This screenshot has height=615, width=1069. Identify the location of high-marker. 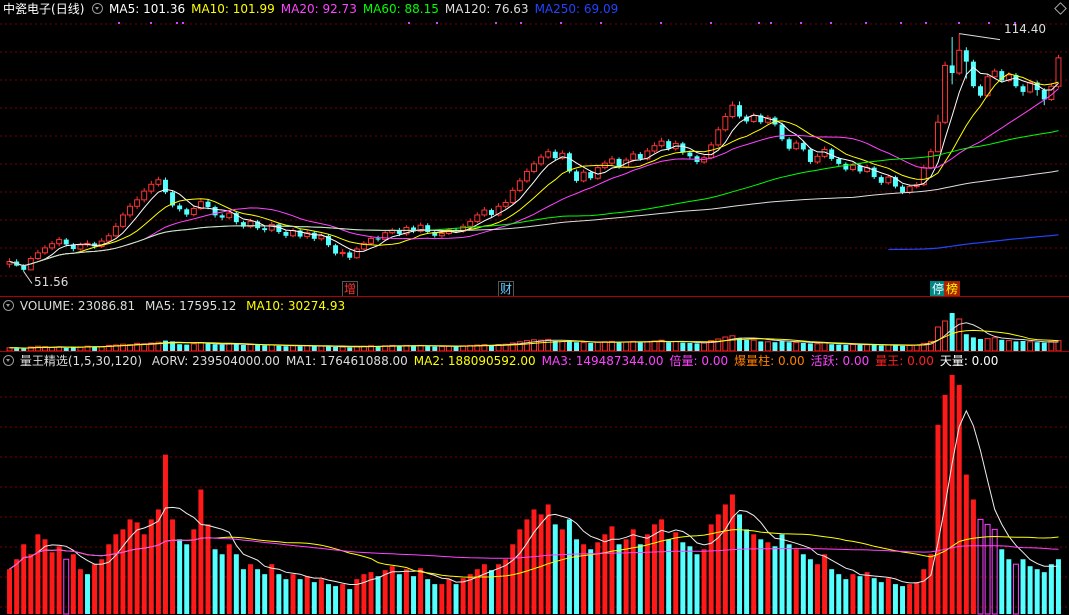
(980, 37).